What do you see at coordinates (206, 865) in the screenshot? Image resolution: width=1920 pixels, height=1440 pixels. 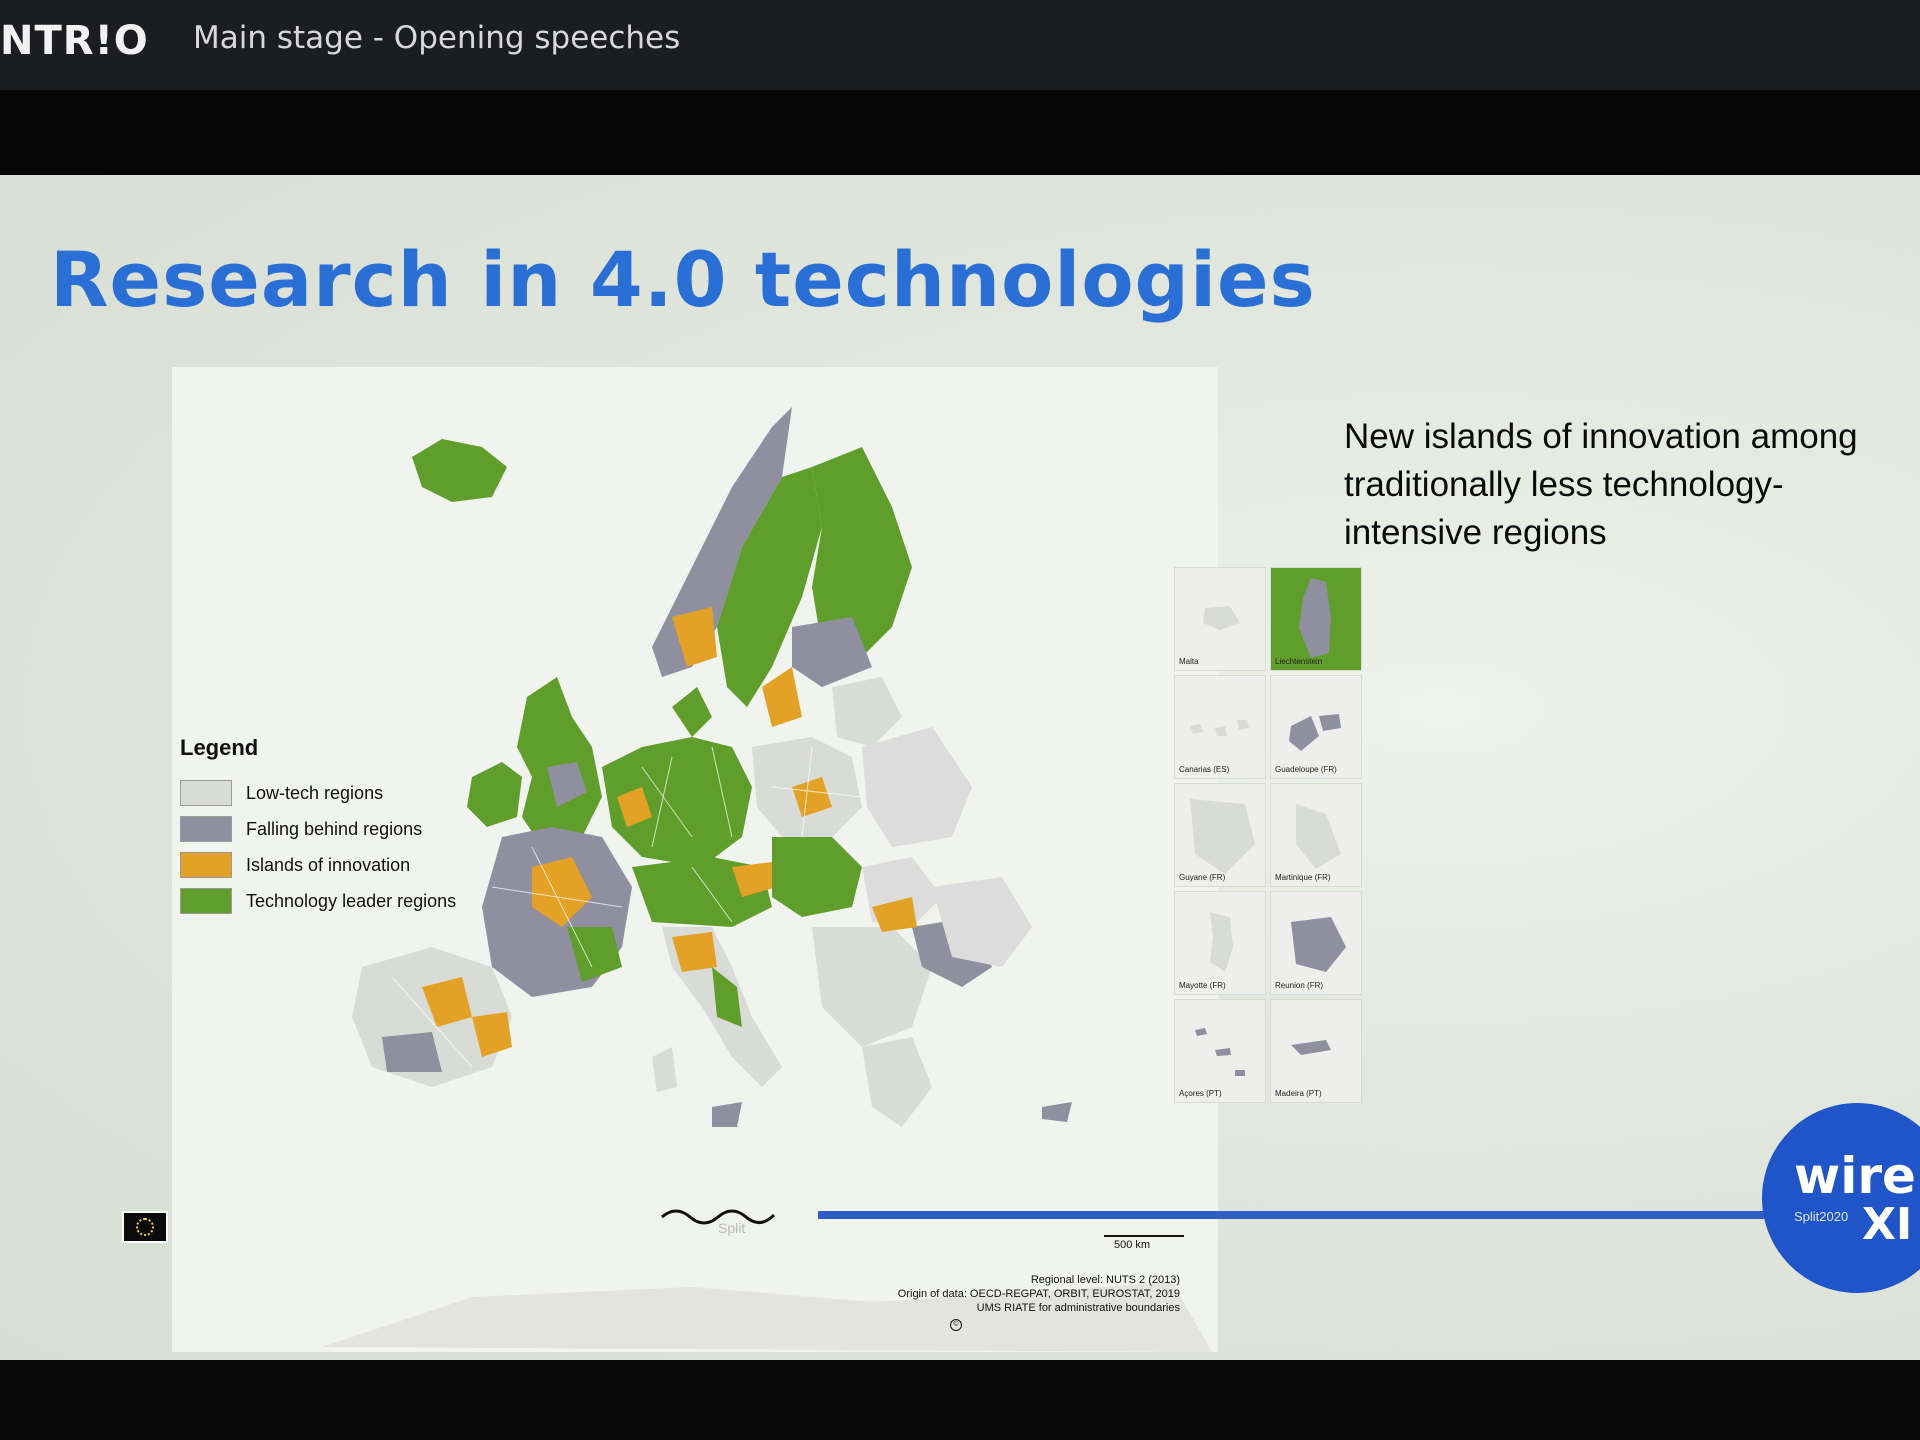 I see `legend-swatch-islands` at bounding box center [206, 865].